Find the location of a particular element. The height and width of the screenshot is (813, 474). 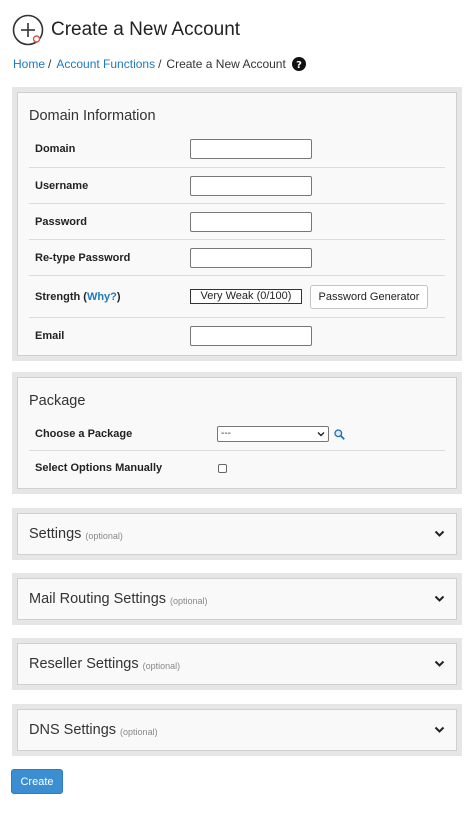

select-options-manually-row: Select Options Manually is located at coordinates (237, 468).